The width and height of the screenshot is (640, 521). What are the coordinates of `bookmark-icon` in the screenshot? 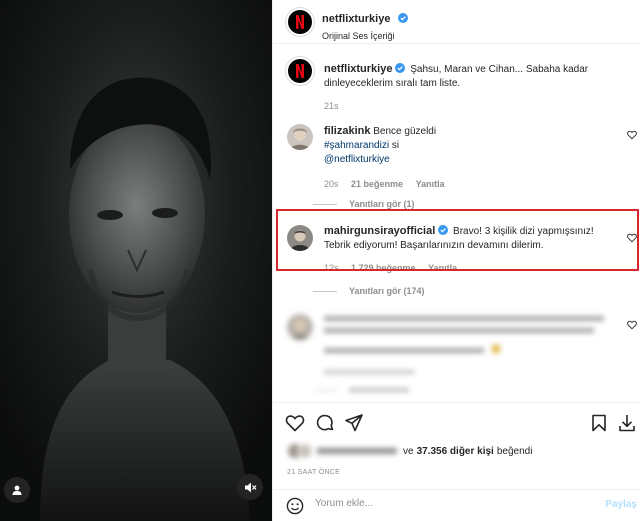 It's located at (599, 423).